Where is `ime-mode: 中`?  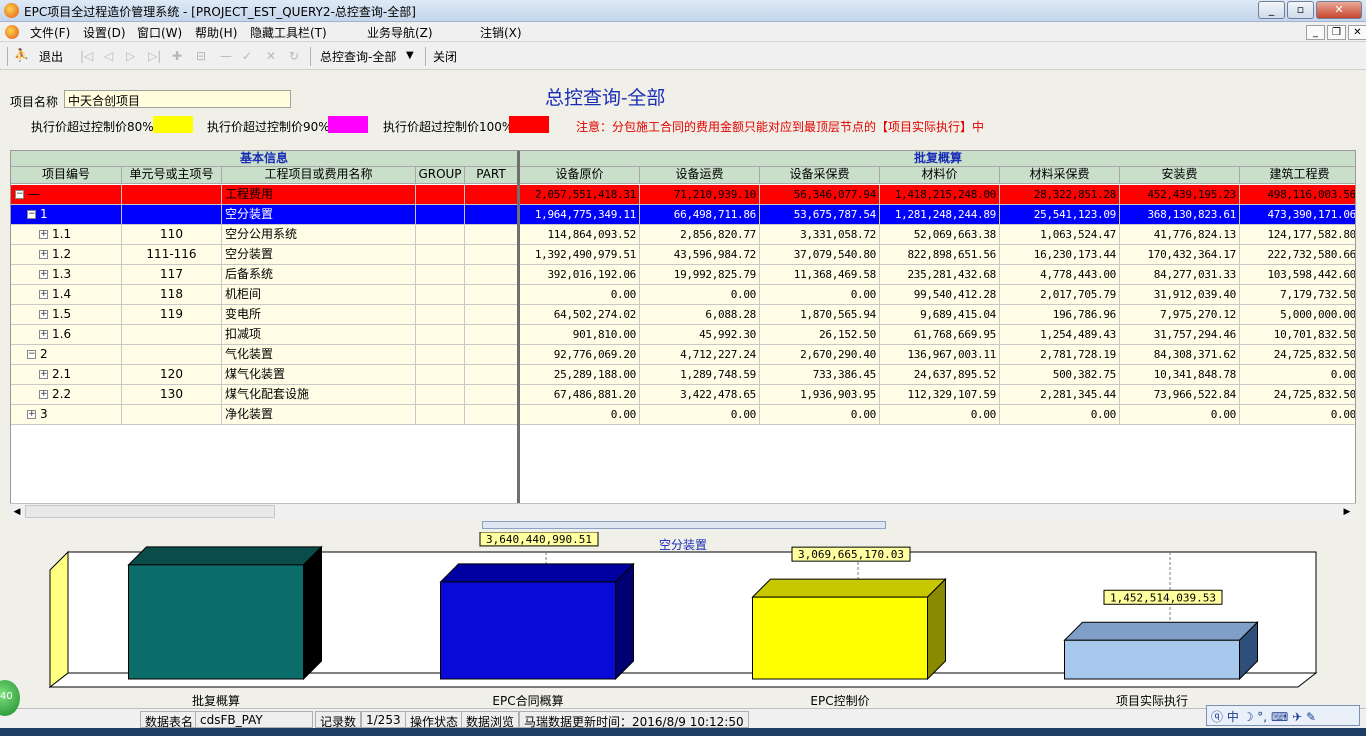 ime-mode: 中 is located at coordinates (1233, 717).